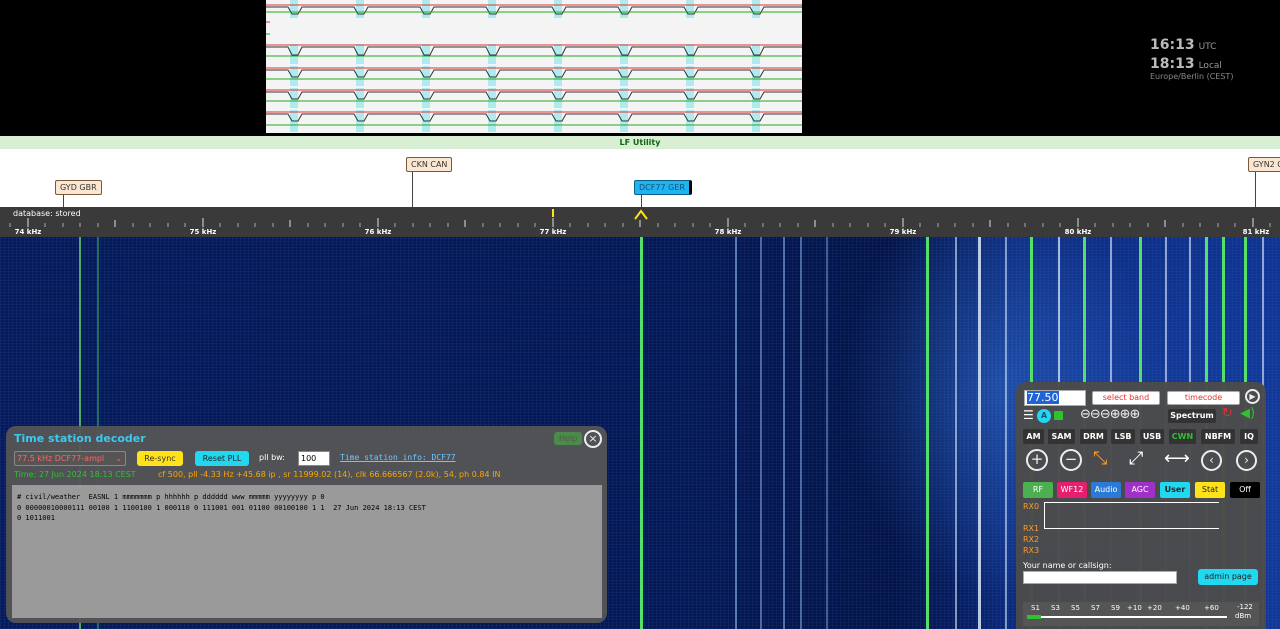 This screenshot has width=1280, height=629. Describe the element at coordinates (903, 232) in the screenshot. I see `scale-tick-79: 79 kHz` at that location.